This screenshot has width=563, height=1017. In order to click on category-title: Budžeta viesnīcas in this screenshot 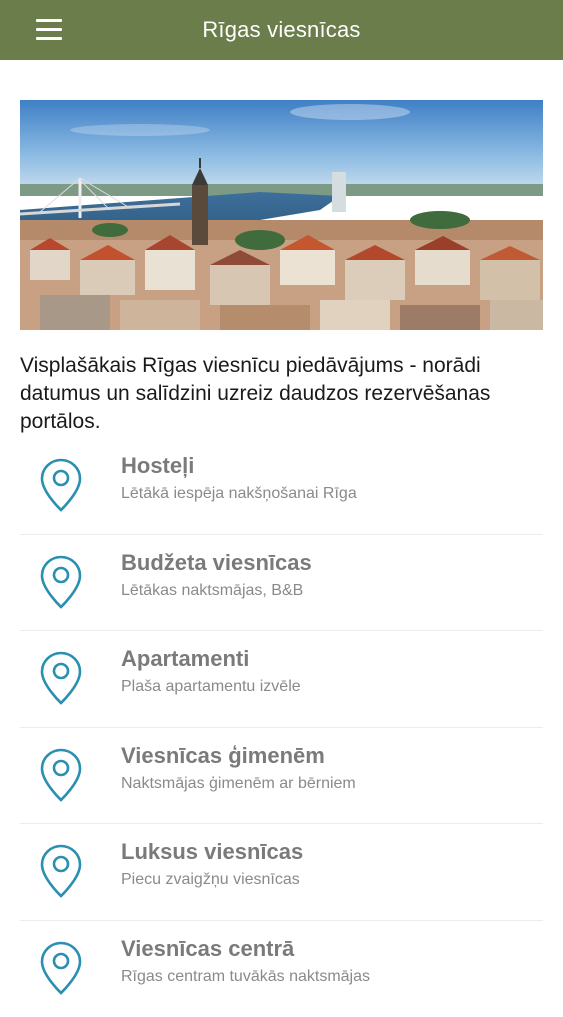, I will do `click(216, 563)`.